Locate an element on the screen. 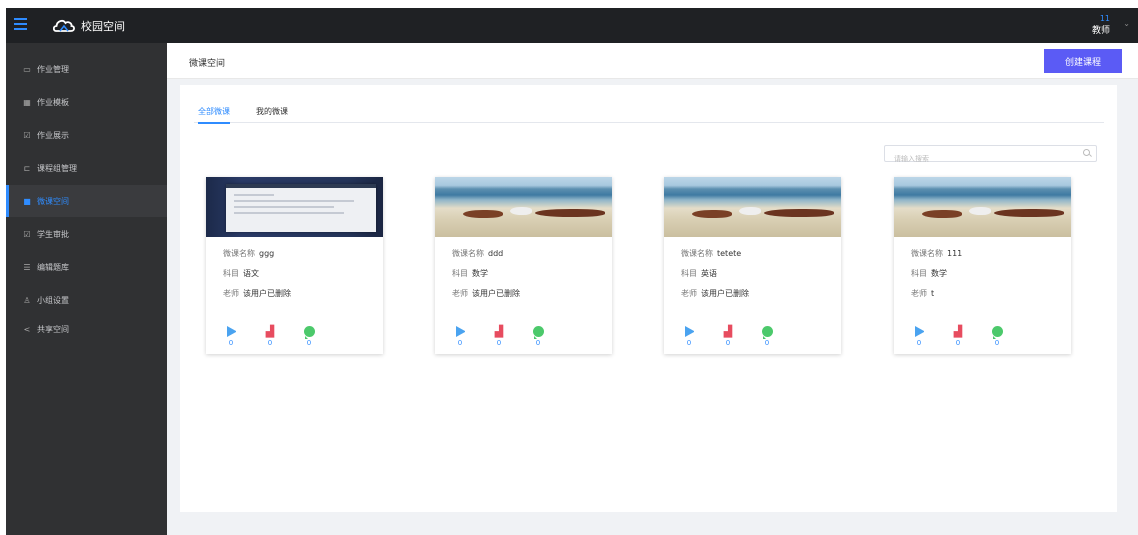  course-name-line: 微课名称 tetete is located at coordinates (711, 253).